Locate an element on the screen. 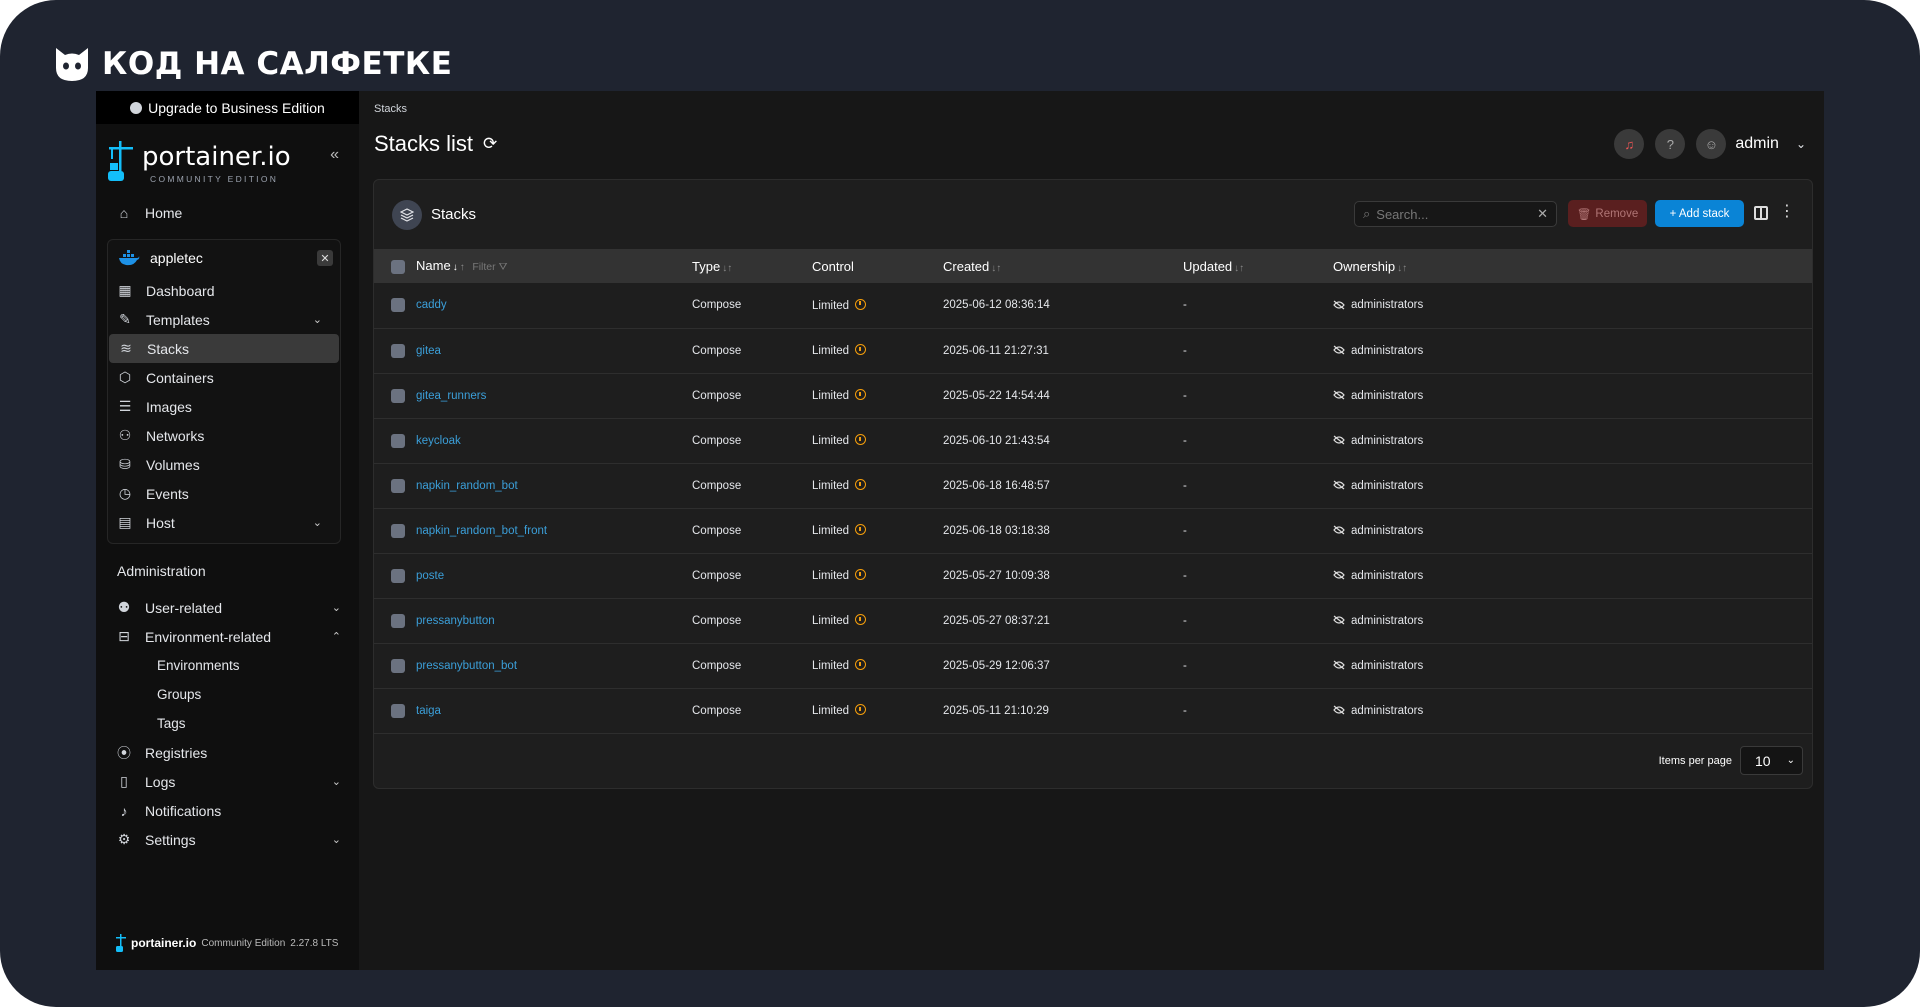 The height and width of the screenshot is (1007, 1920). sidebar-item-settings: ⚙ Settings ⌄ is located at coordinates (227, 839).